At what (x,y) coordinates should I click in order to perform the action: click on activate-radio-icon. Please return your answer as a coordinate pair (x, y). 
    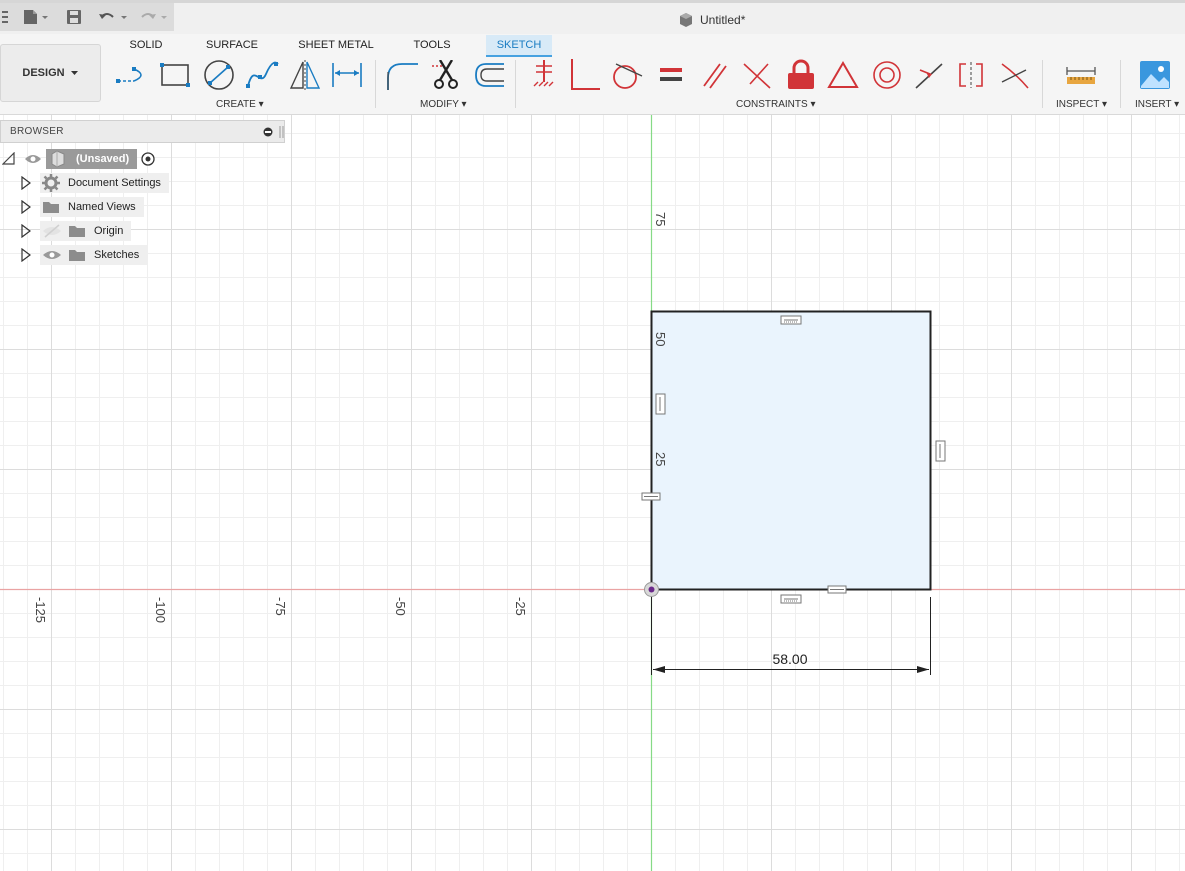
    Looking at the image, I should click on (148, 159).